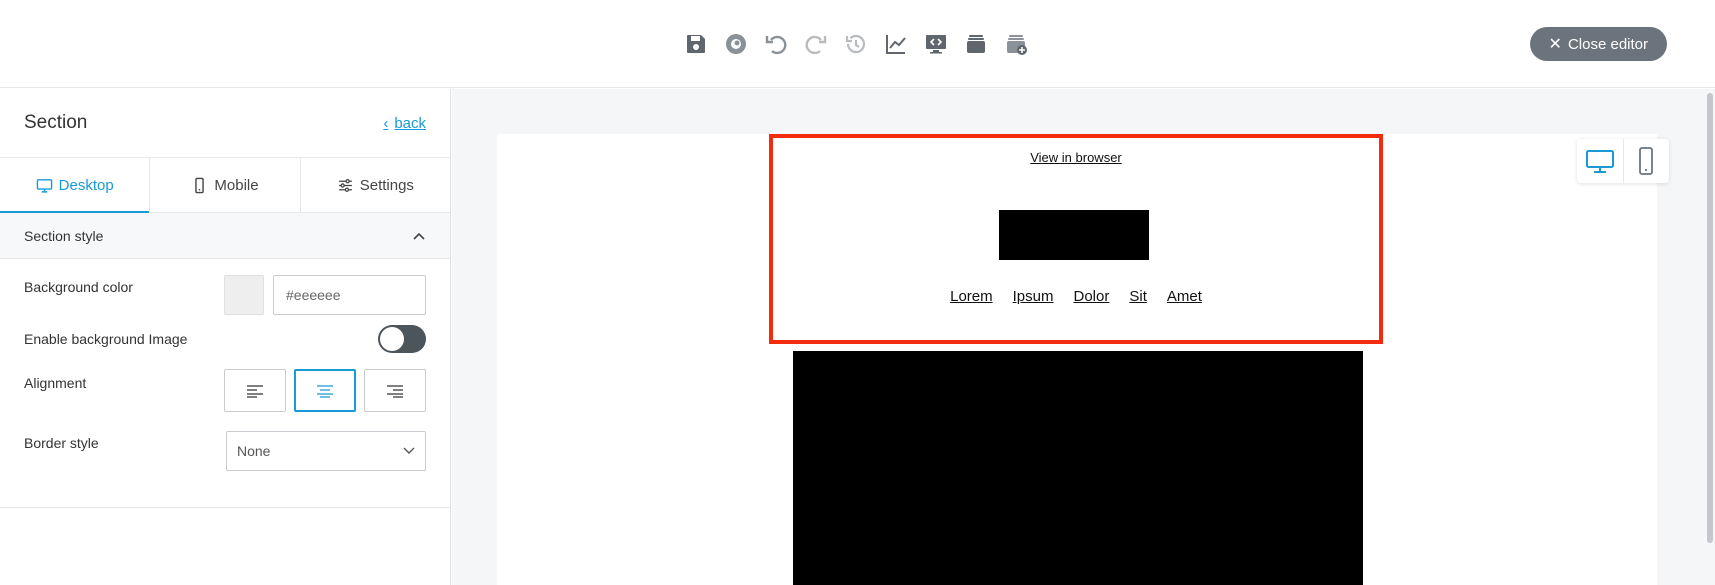 The image size is (1715, 585). I want to click on view-in-browser-link: View in browser, so click(1076, 157).